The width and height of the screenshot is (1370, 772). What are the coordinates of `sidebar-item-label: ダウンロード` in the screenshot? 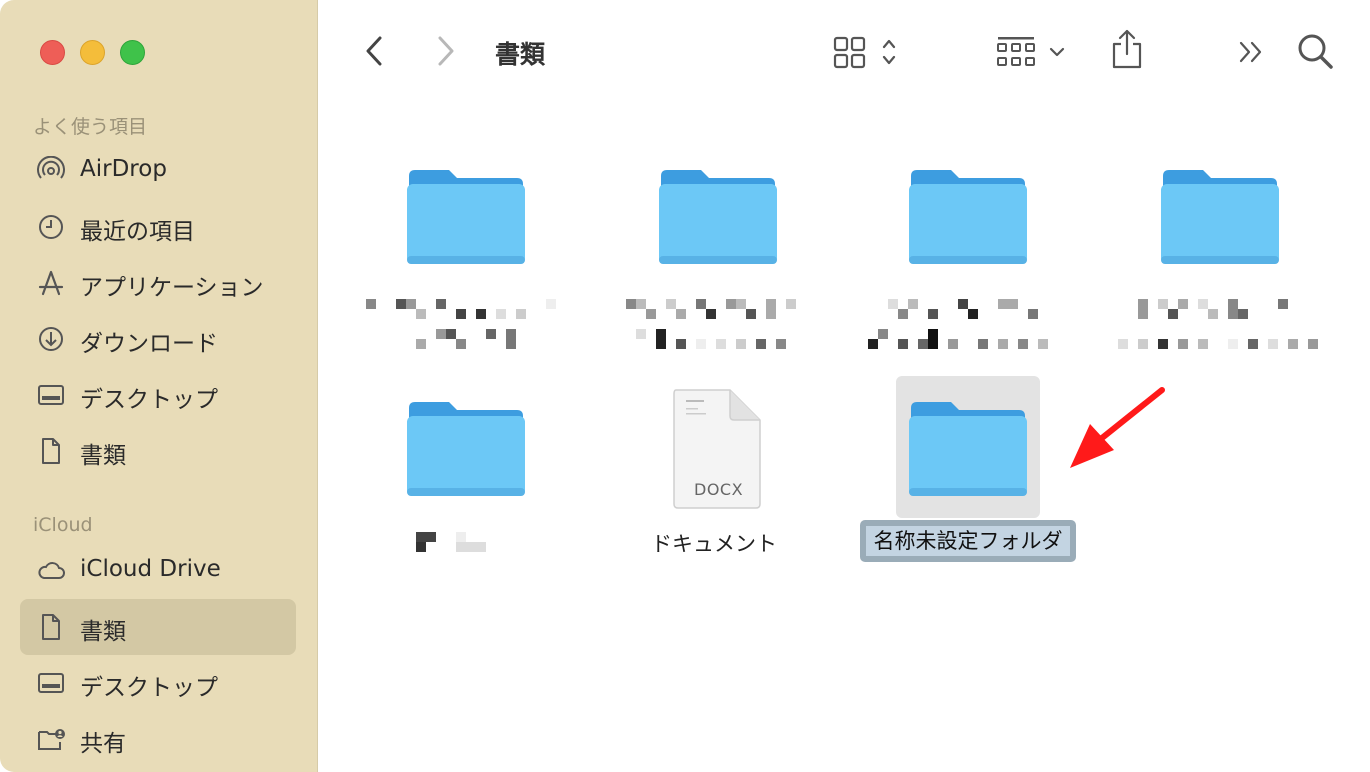 It's located at (149, 344).